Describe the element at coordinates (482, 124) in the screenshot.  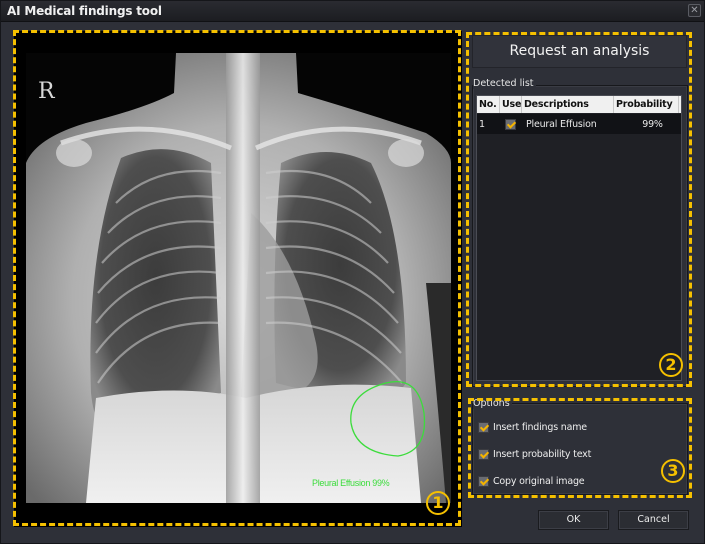
I see `row-number: 1` at that location.